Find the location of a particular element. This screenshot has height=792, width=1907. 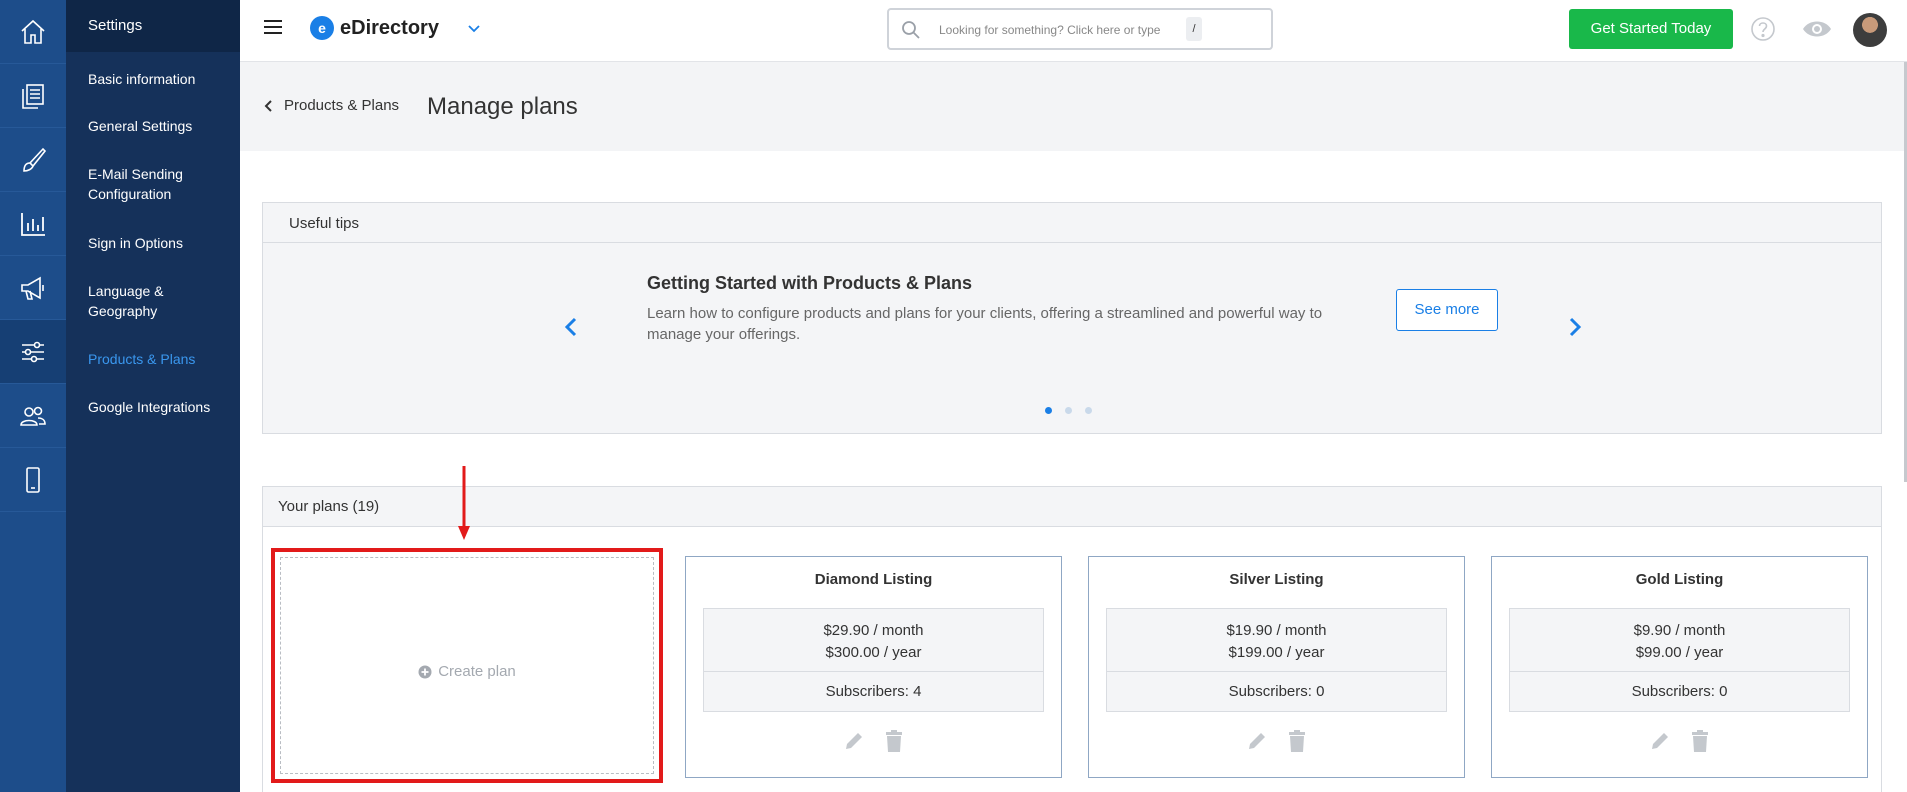

carousel-next-button is located at coordinates (1575, 327).